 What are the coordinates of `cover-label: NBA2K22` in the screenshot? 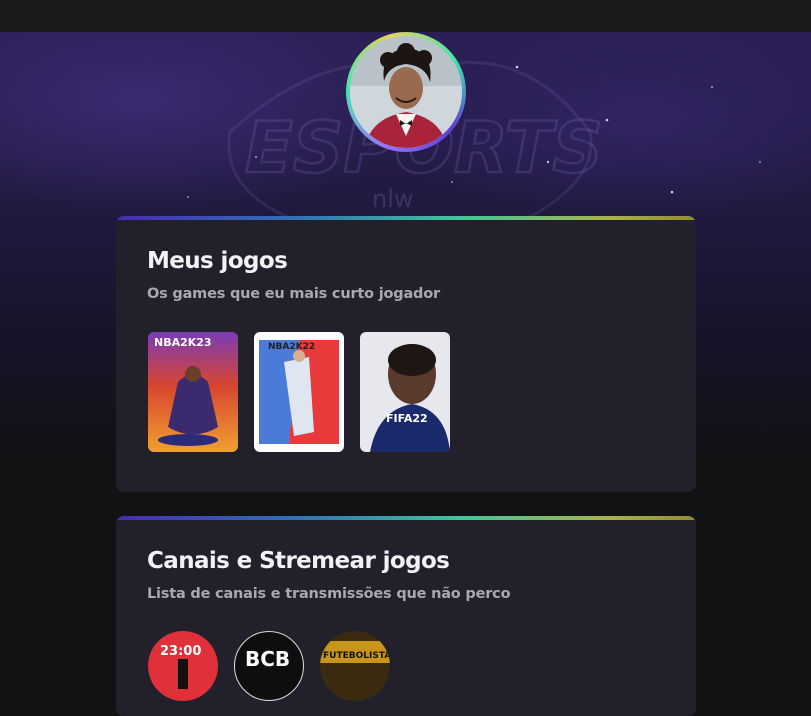 It's located at (291, 347).